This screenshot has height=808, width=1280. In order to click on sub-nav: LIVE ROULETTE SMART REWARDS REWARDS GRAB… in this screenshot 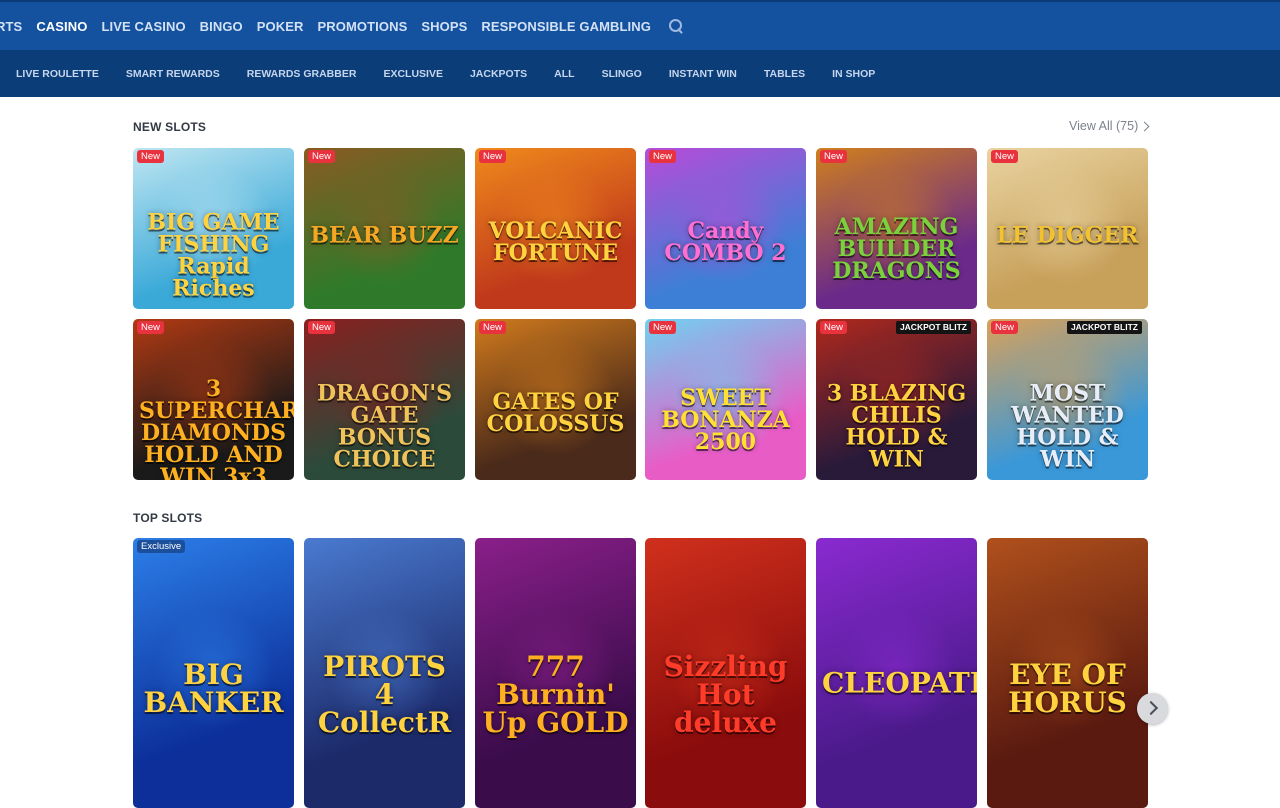, I will do `click(640, 73)`.